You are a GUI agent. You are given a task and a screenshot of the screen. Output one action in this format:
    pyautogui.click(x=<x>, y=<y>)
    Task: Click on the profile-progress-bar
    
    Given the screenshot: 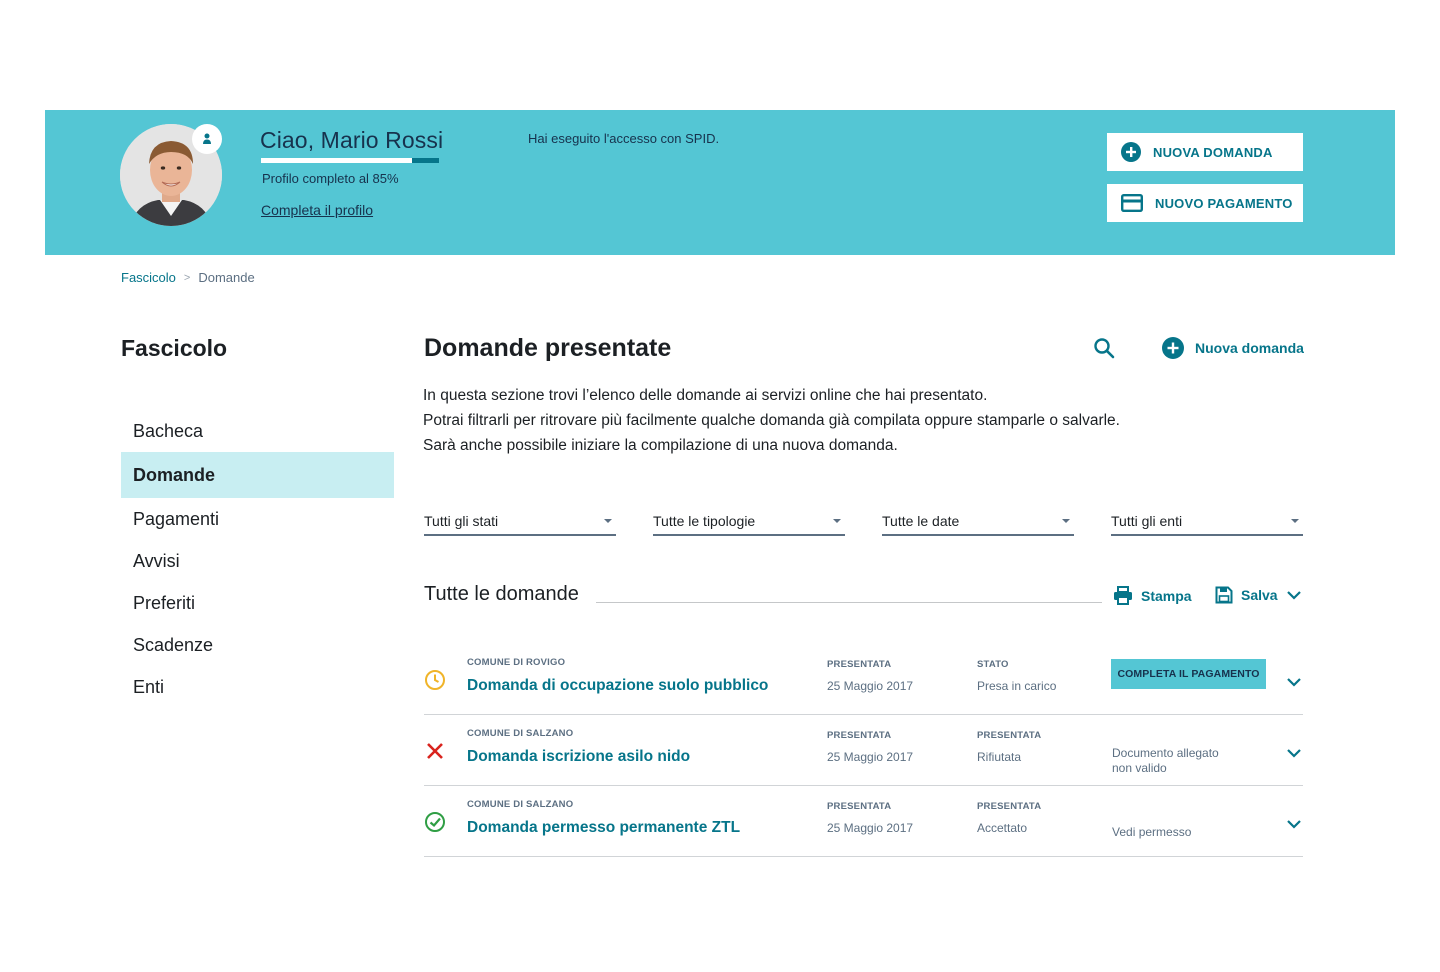 What is the action you would take?
    pyautogui.click(x=350, y=160)
    